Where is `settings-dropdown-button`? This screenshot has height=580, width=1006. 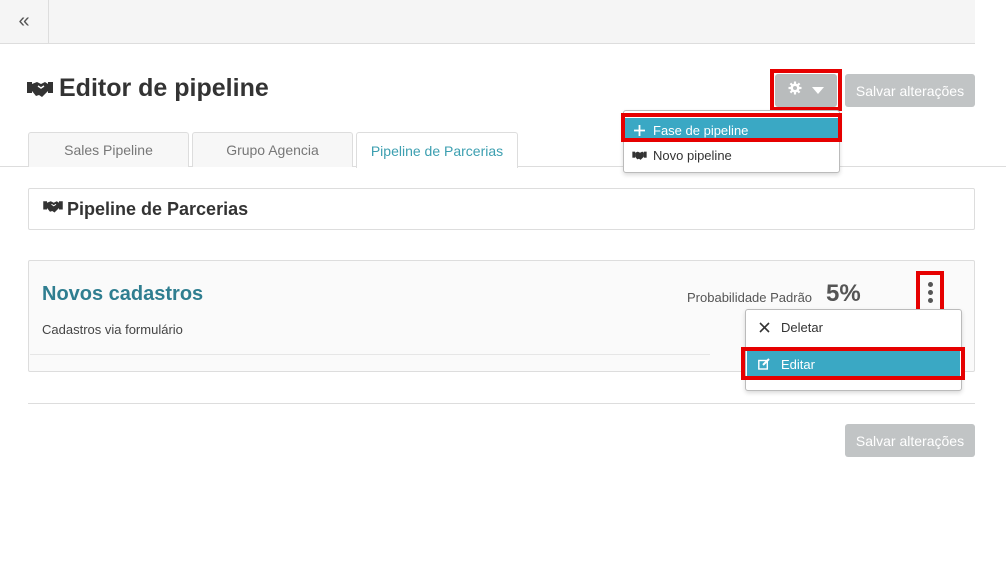 settings-dropdown-button is located at coordinates (806, 90).